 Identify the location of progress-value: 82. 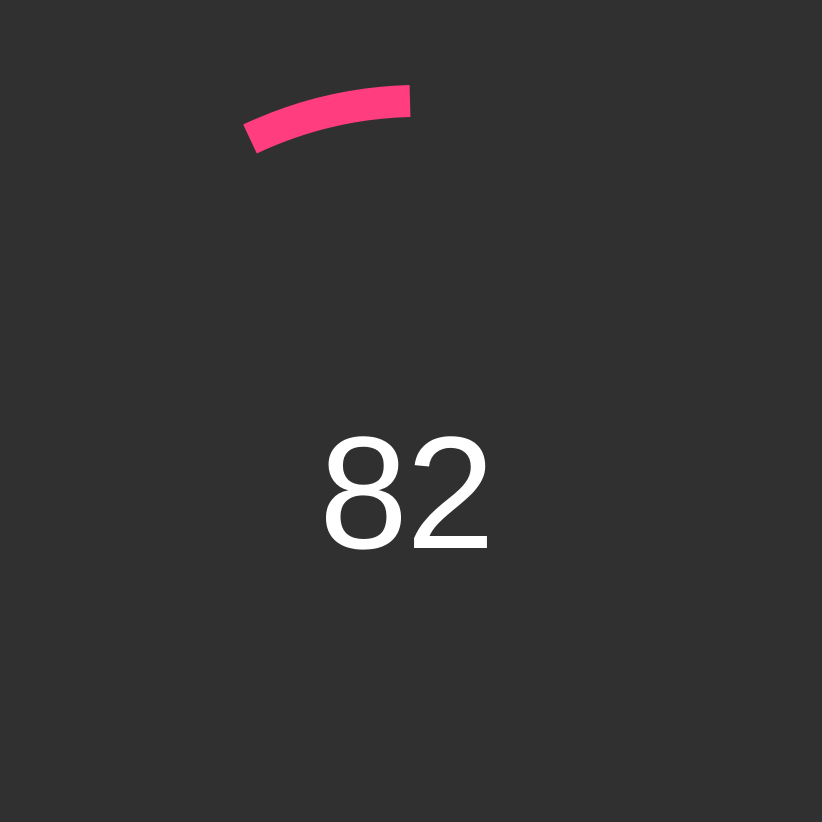
(407, 492).